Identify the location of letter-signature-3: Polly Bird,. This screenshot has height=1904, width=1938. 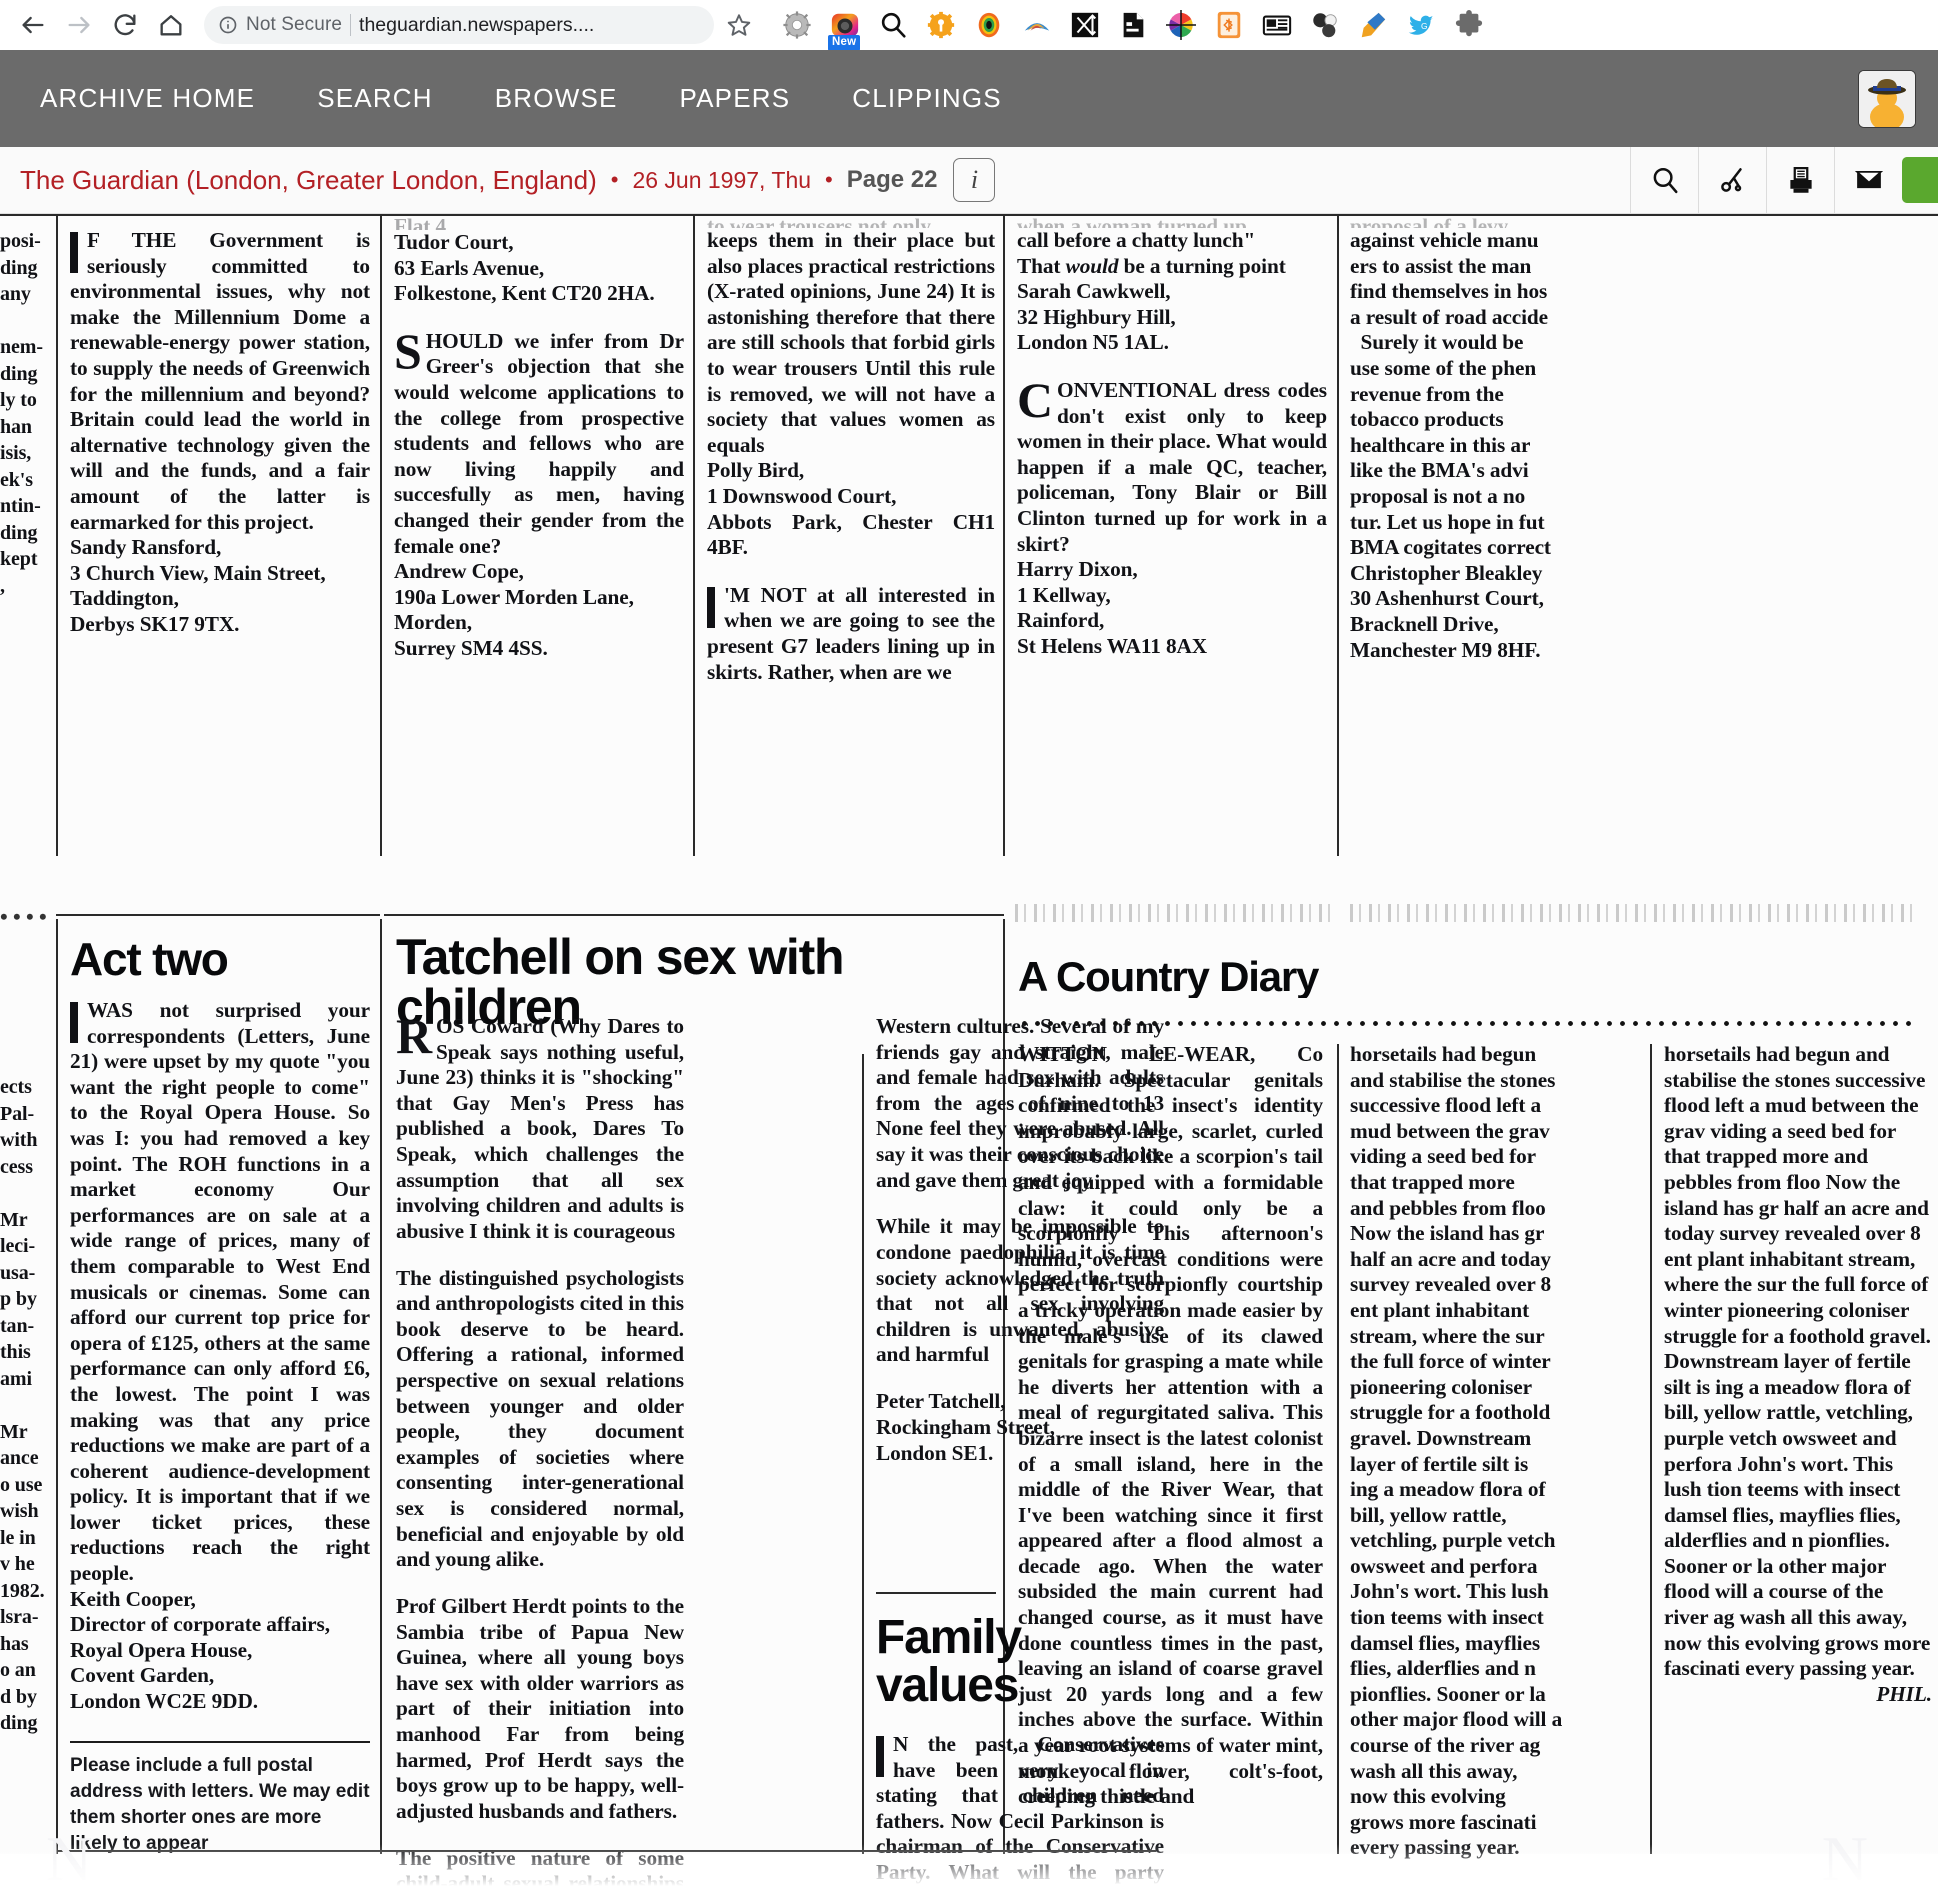
(756, 470).